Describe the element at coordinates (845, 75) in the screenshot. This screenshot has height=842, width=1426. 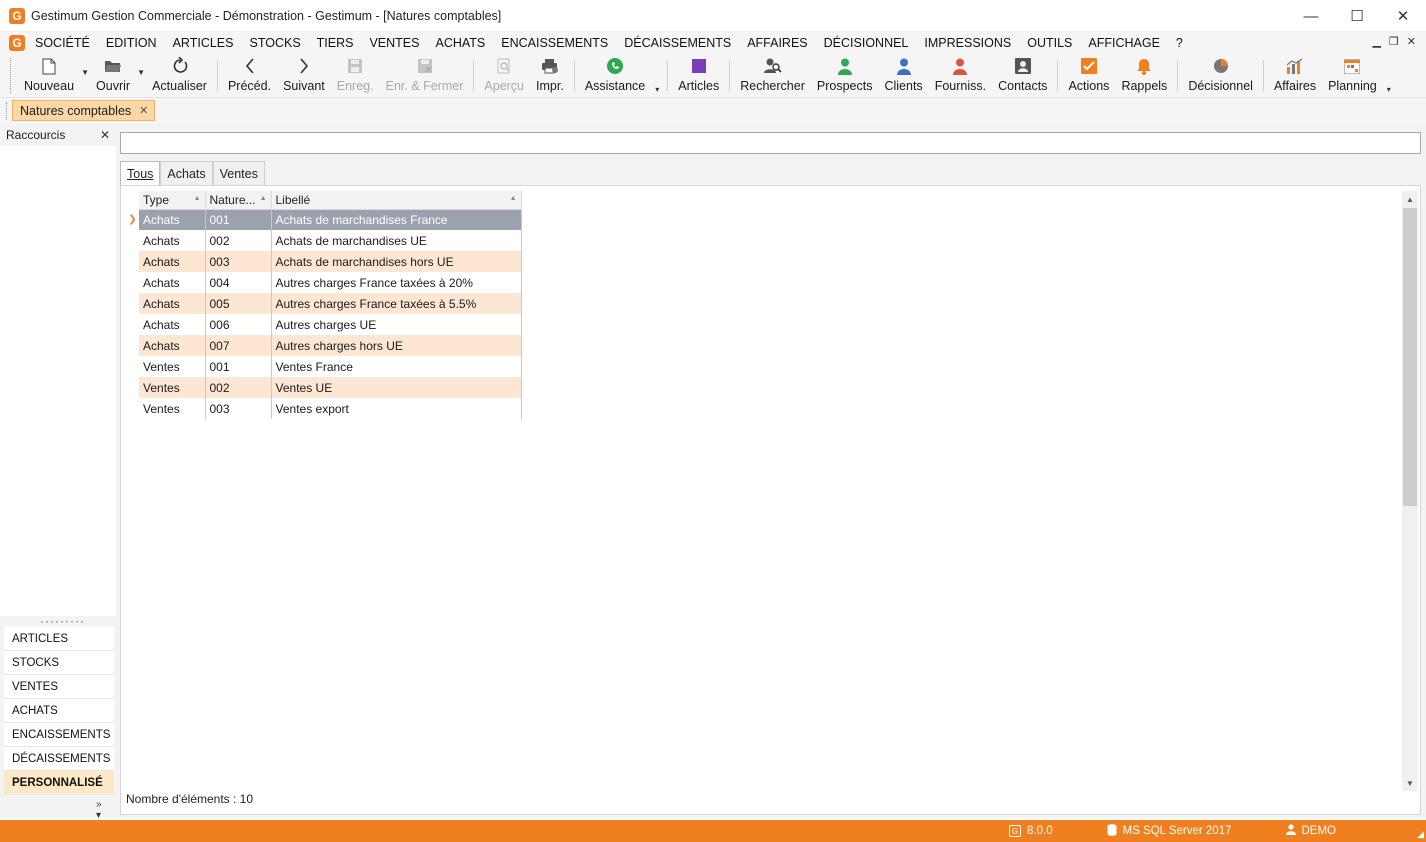
I see `prospects-button: Prospects` at that location.